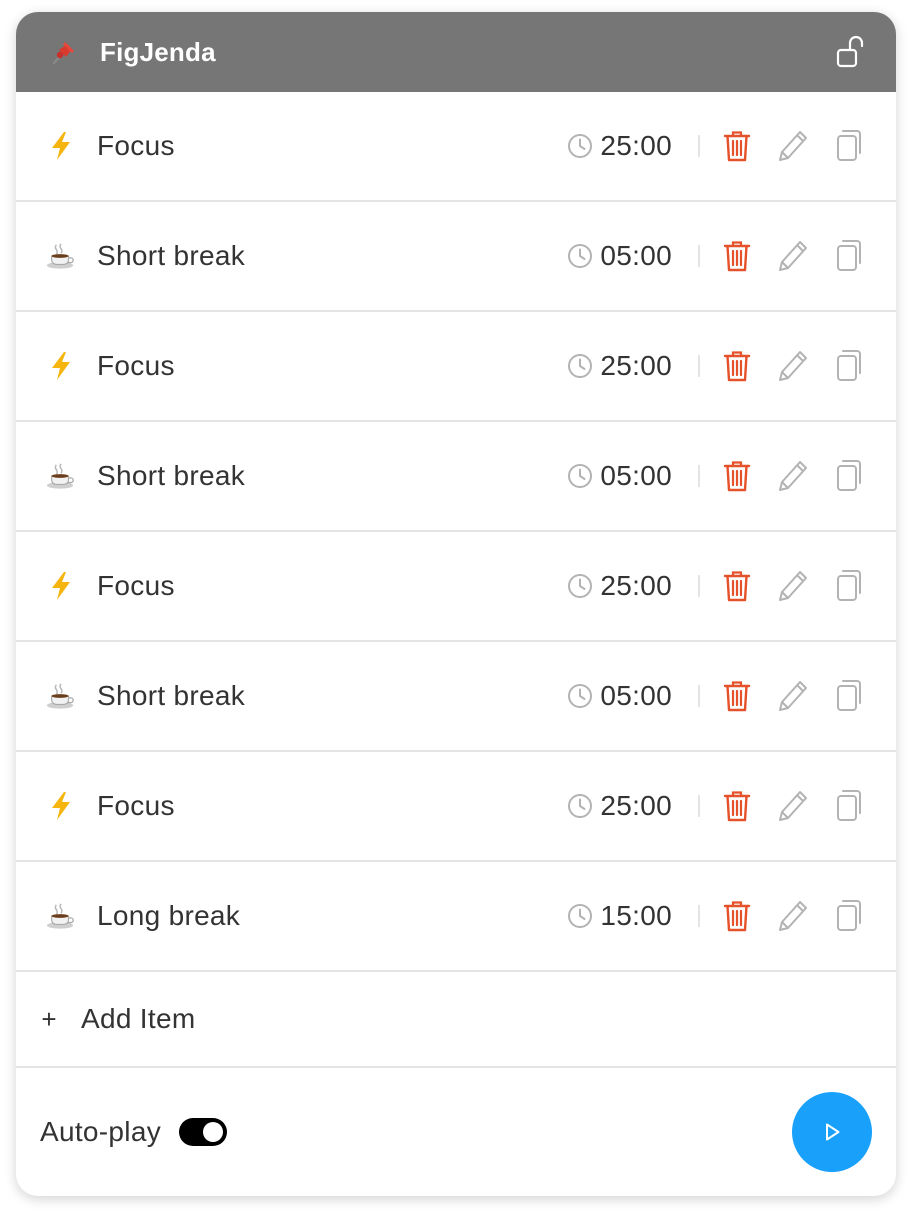 This screenshot has width=912, height=1216. What do you see at coordinates (138, 1018) in the screenshot?
I see `add-item-label: Add Item` at bounding box center [138, 1018].